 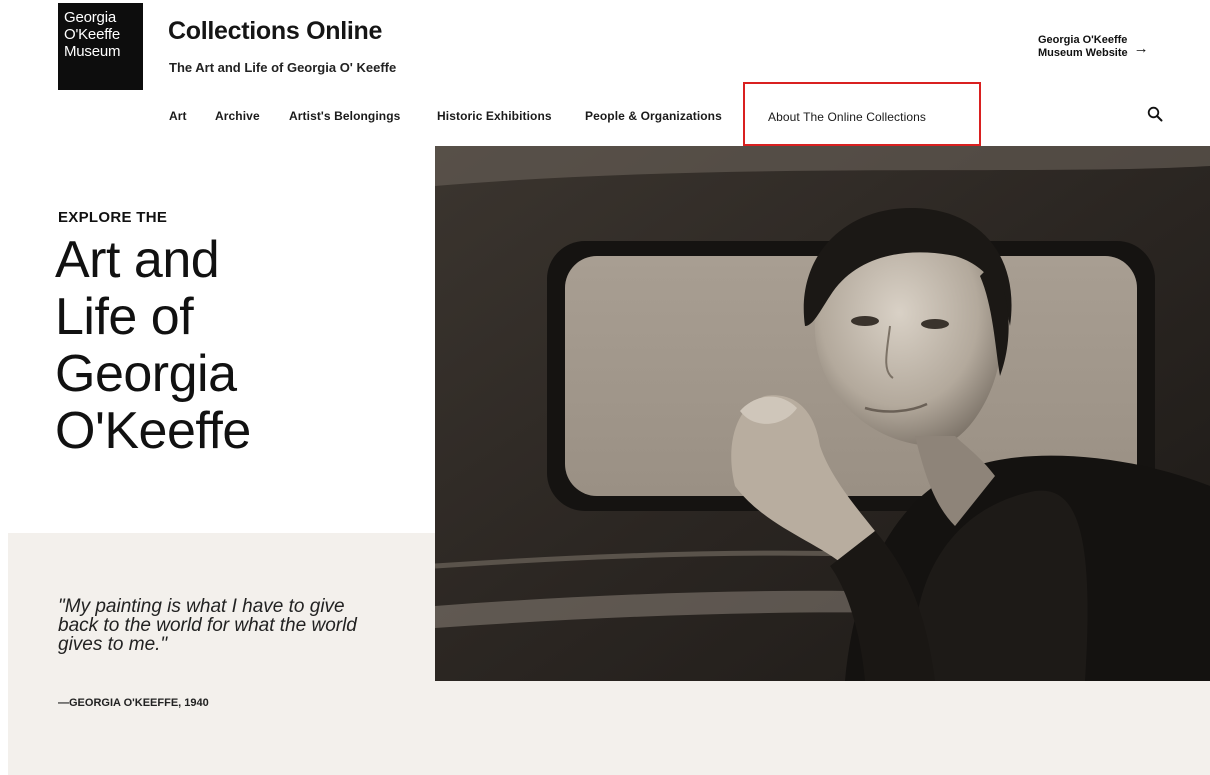 I want to click on quote-attribution: —GEORGIA O'KEEFFE, 1940, so click(x=133, y=703).